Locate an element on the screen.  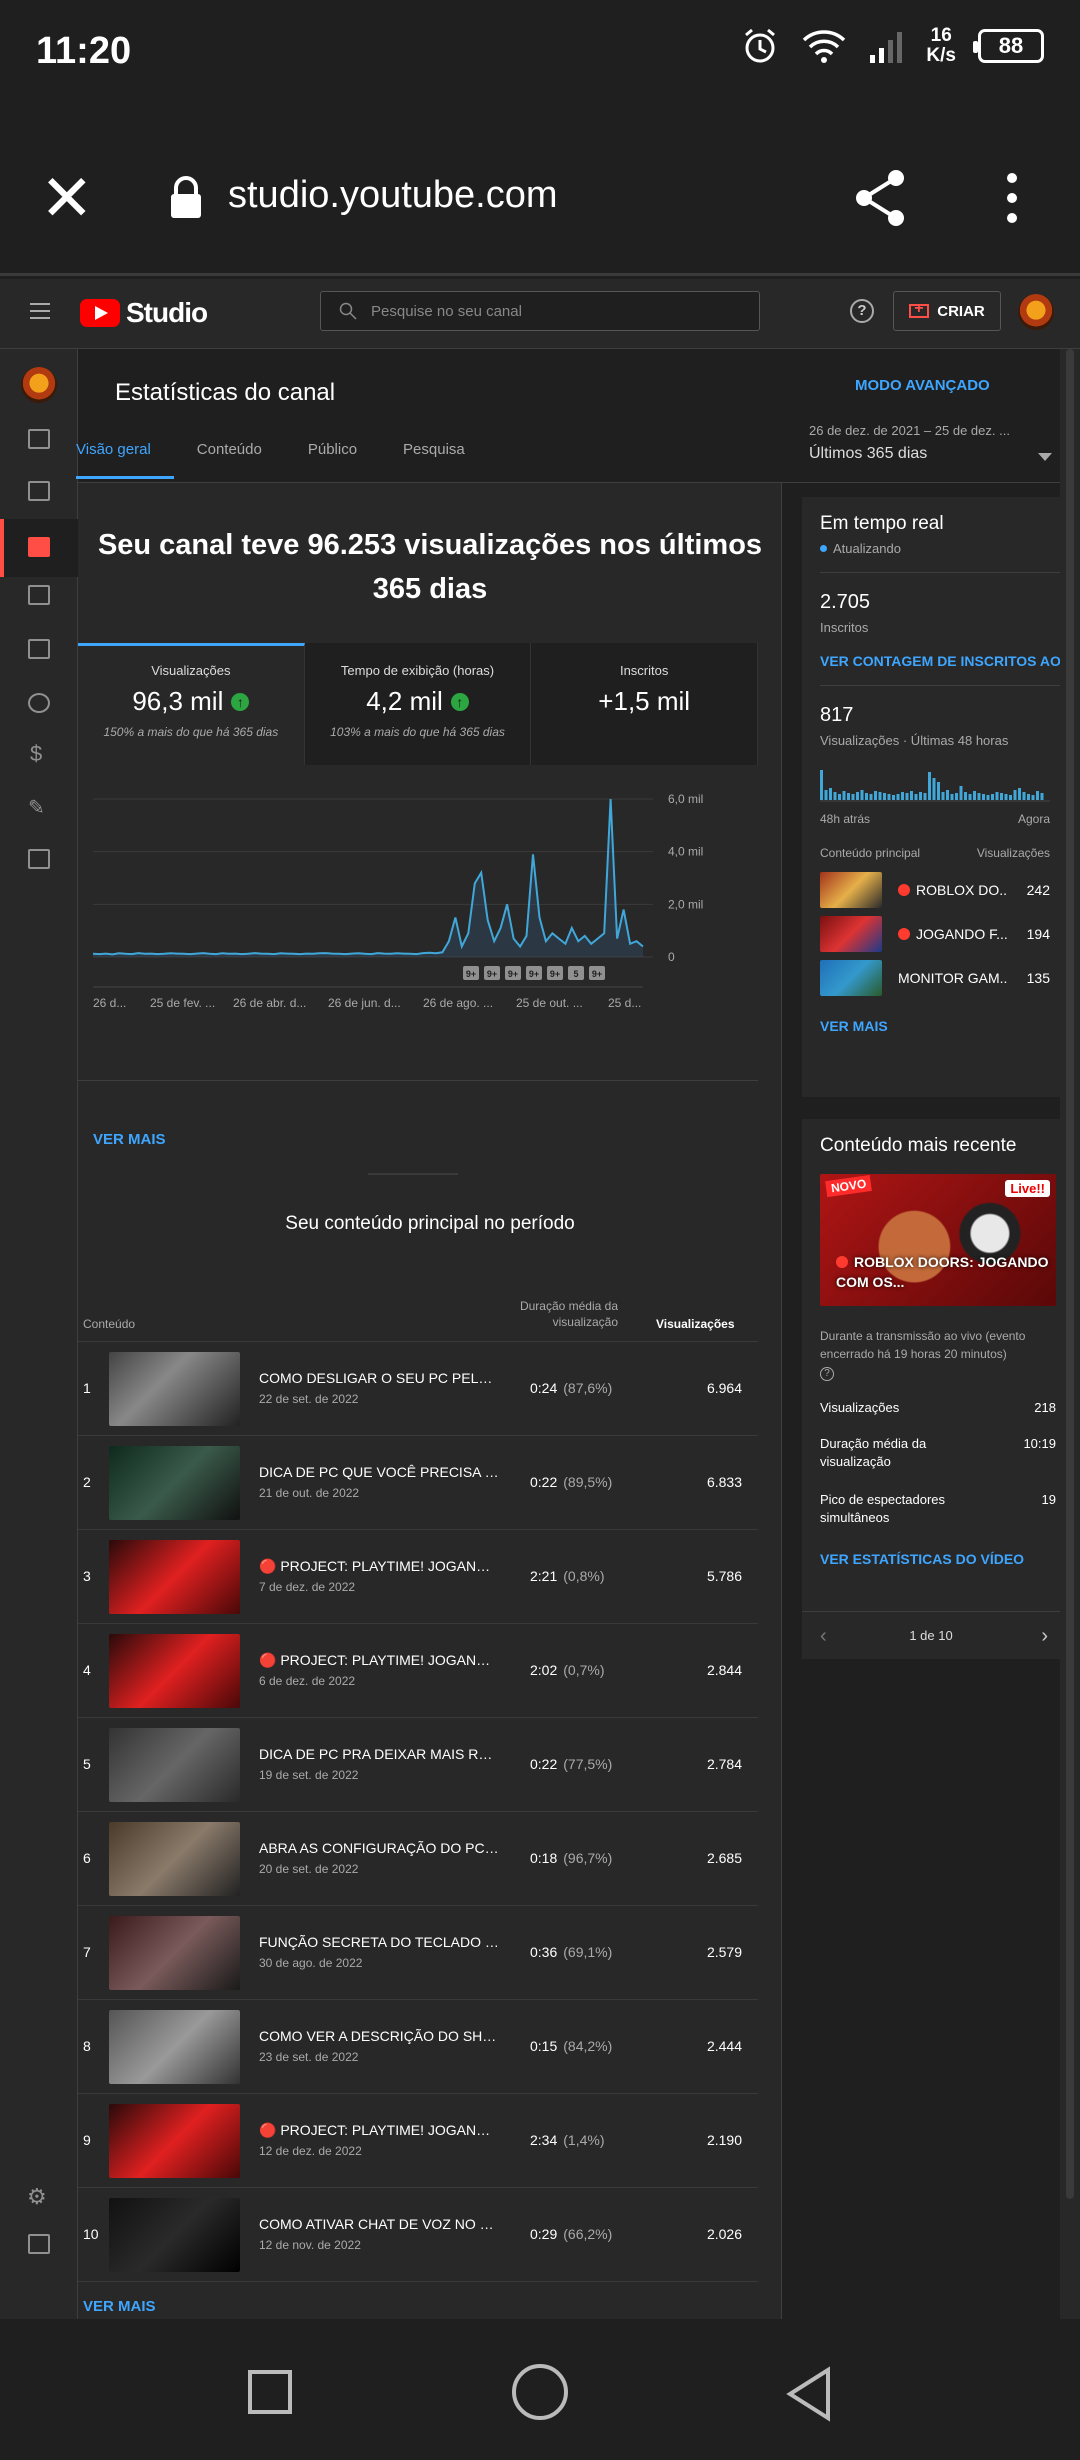
date-preset: Últimos 365 dias is located at coordinates (868, 454).